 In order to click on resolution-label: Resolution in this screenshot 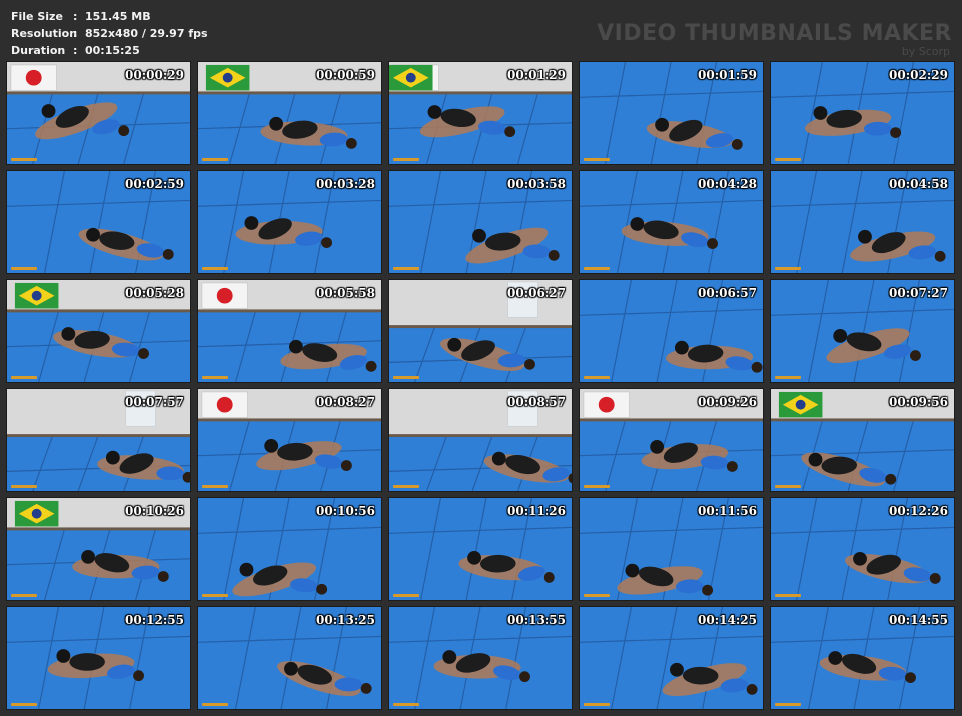, I will do `click(44, 33)`.